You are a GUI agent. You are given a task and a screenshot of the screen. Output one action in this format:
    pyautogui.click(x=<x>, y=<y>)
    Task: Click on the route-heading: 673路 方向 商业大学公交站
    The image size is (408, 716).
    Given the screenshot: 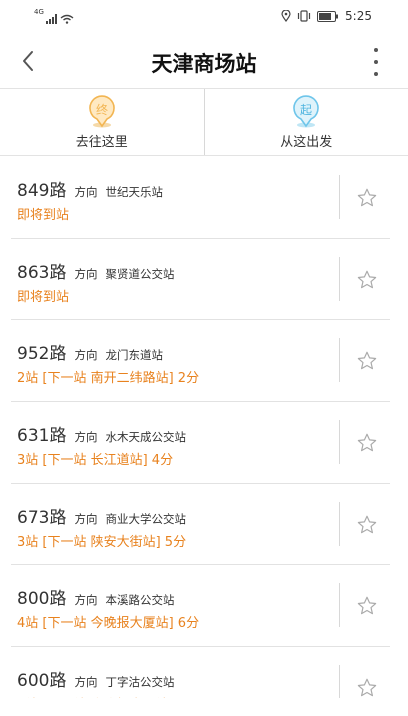 What is the action you would take?
    pyautogui.click(x=101, y=515)
    